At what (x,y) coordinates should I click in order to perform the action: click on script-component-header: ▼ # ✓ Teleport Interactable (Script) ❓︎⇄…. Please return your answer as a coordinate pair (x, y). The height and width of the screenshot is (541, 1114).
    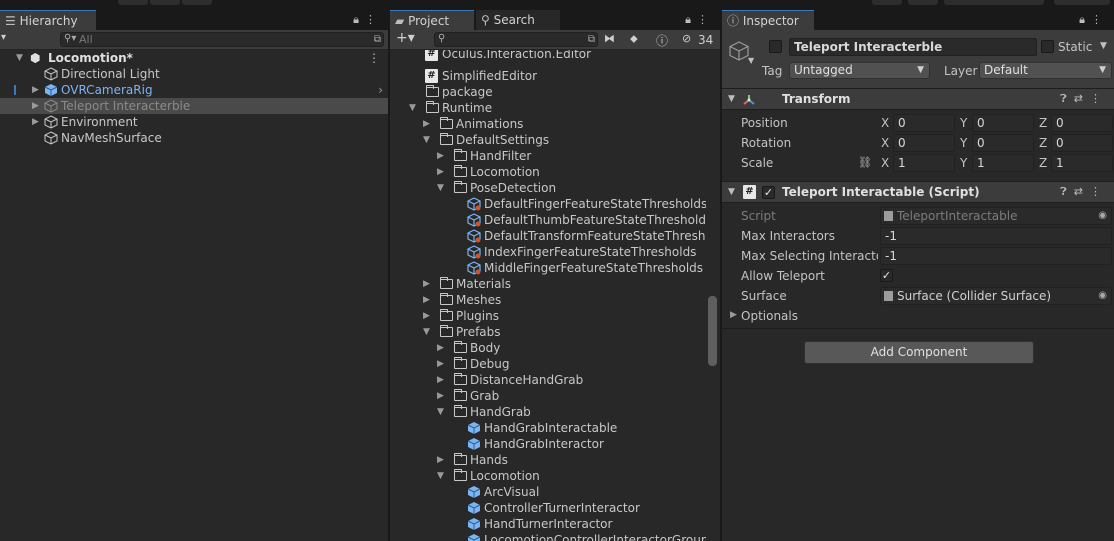
    Looking at the image, I should click on (918, 192).